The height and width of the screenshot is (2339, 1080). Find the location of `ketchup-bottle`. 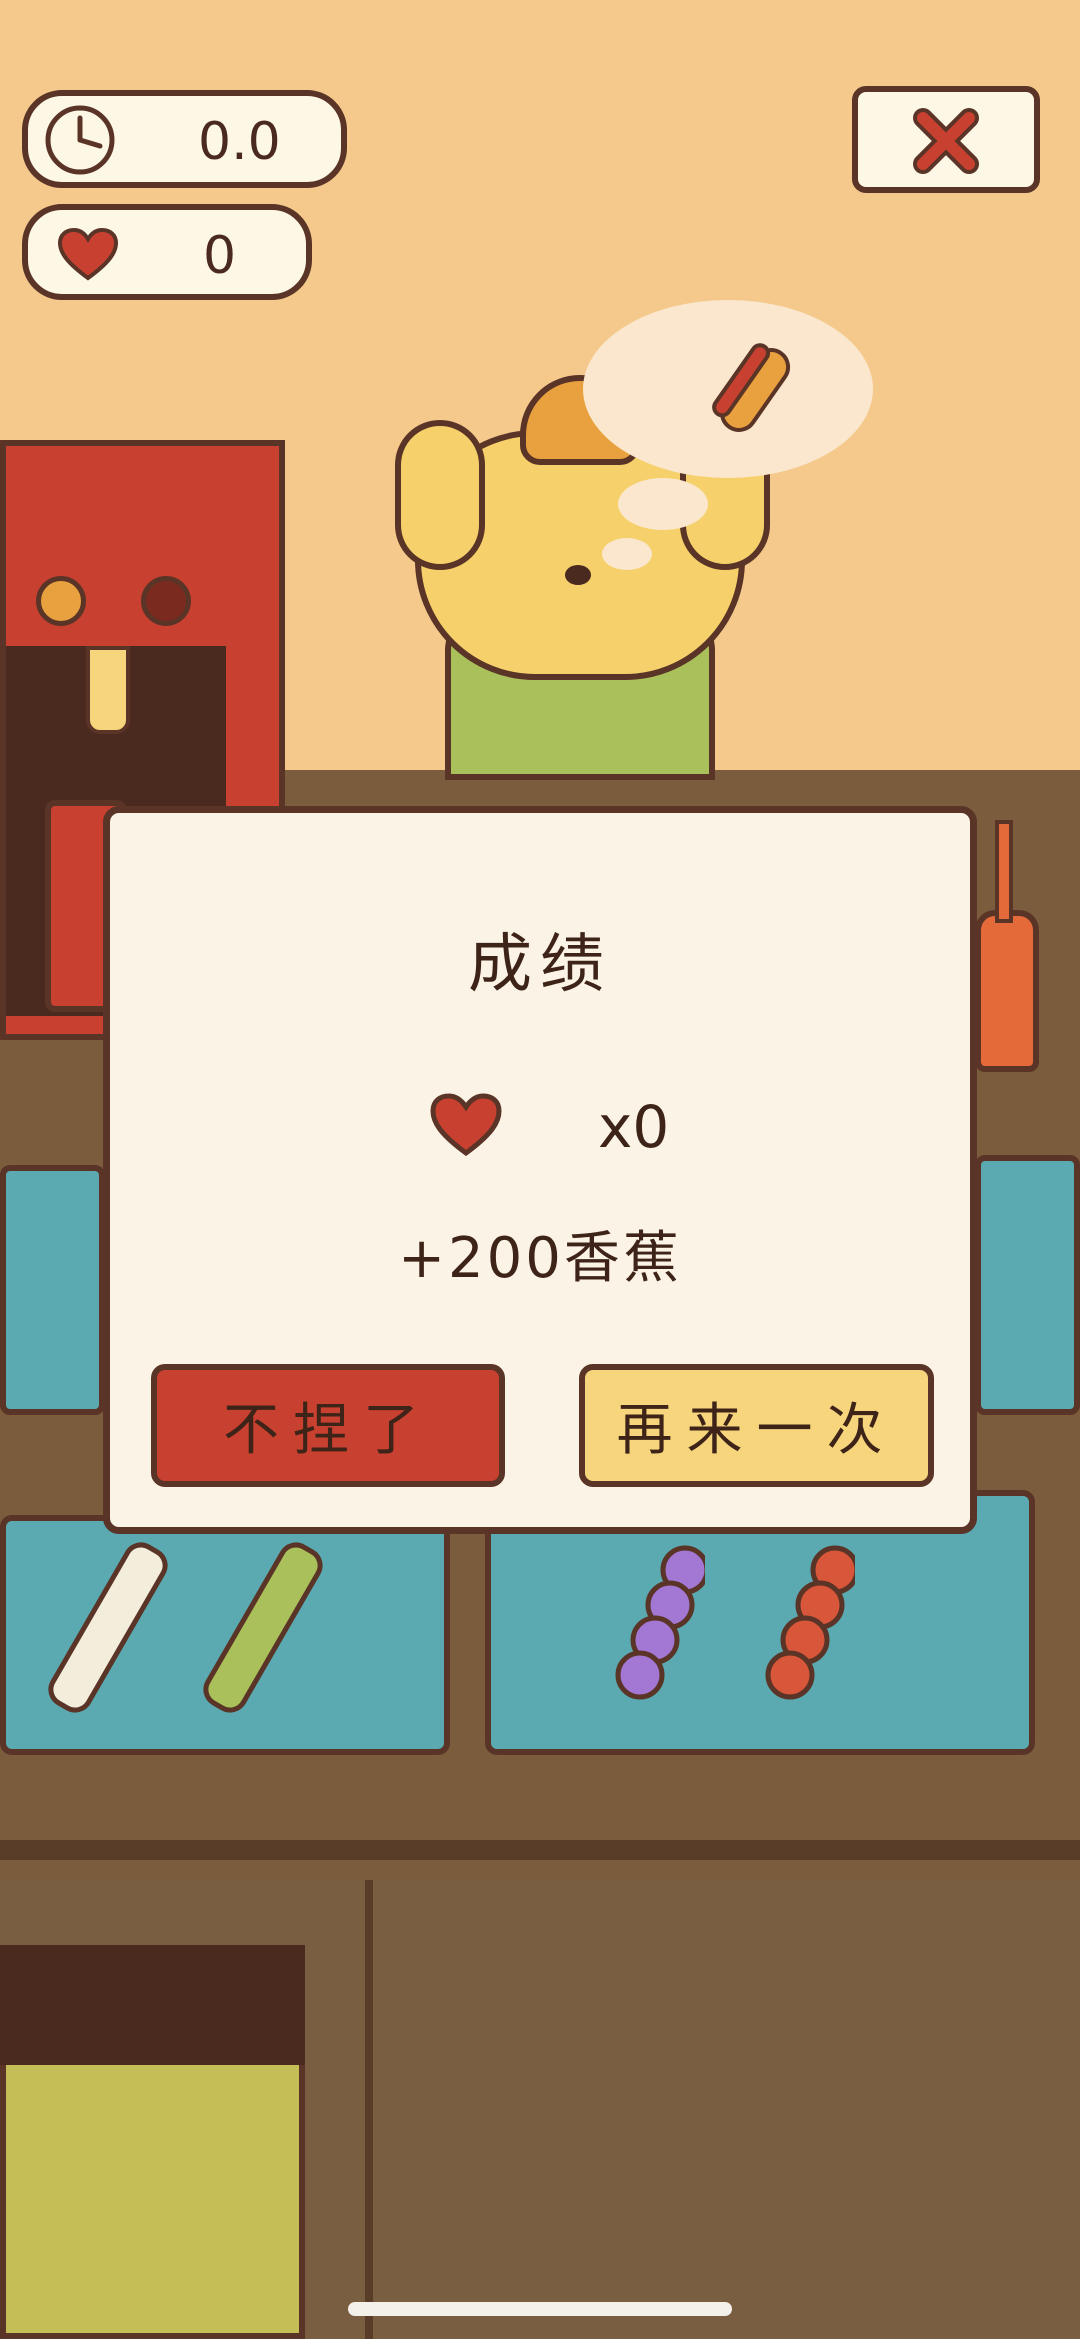

ketchup-bottle is located at coordinates (1007, 991).